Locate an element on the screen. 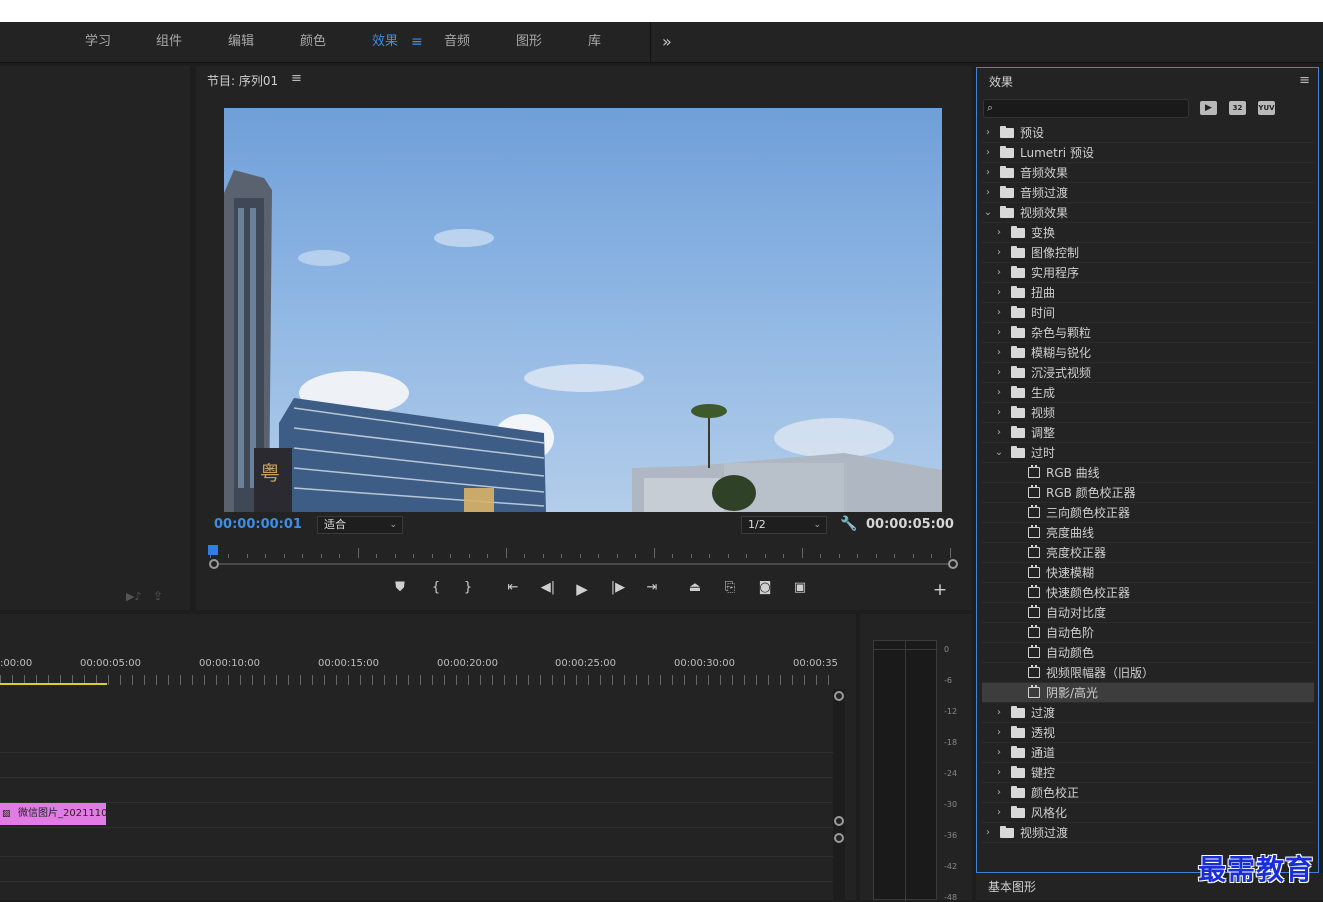  effects-folder: › 音频效果 is located at coordinates (1148, 173).